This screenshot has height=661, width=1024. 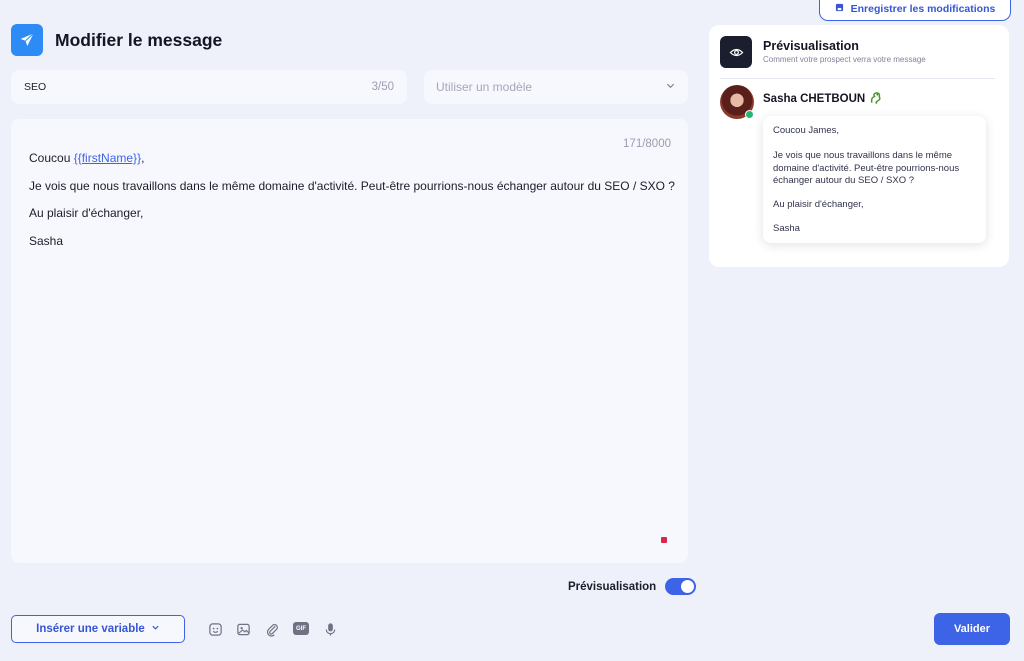 I want to click on template-select: Utiliser un modèle, so click(x=556, y=87).